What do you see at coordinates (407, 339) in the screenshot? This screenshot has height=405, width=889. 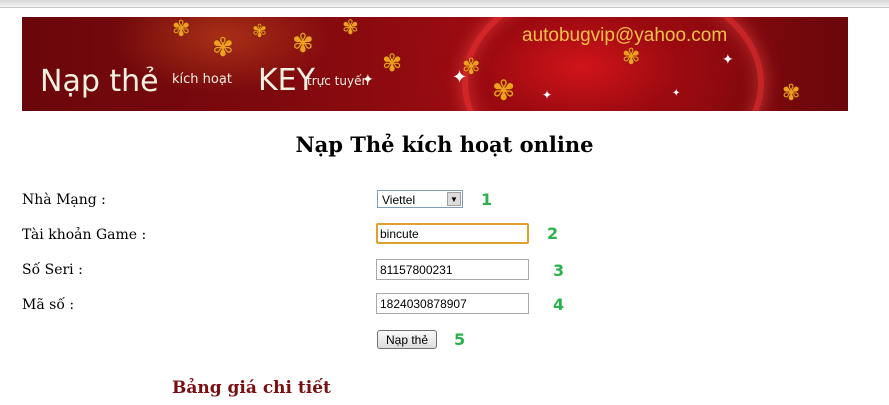 I see `submit-card-button: Nạp thẻ` at bounding box center [407, 339].